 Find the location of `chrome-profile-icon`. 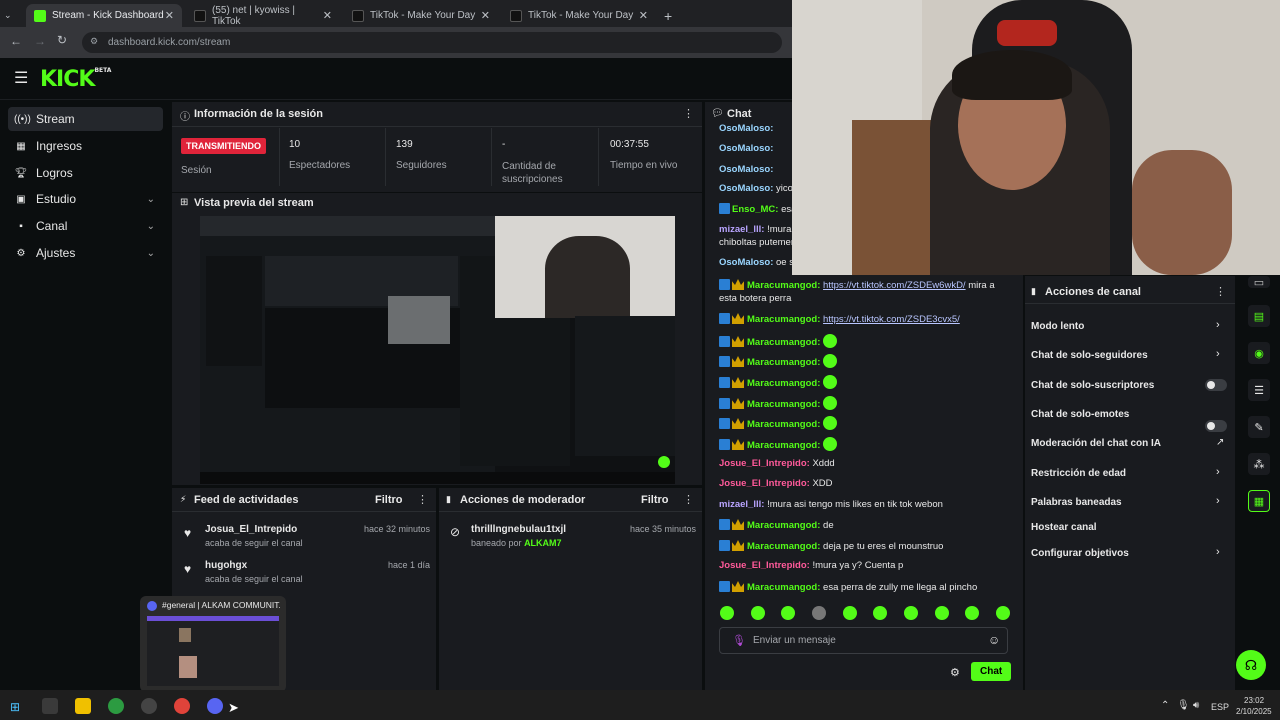

chrome-profile-icon is located at coordinates (182, 706).